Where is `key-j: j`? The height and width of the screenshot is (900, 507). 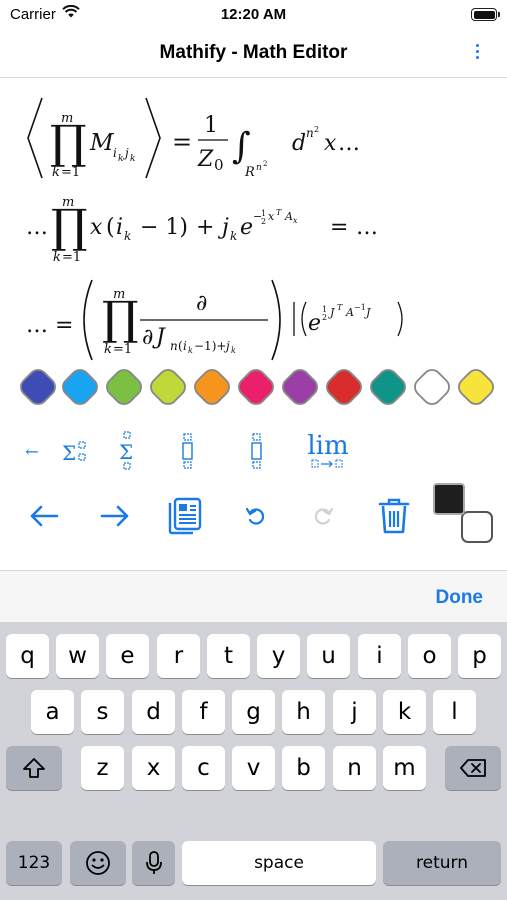 key-j: j is located at coordinates (354, 712).